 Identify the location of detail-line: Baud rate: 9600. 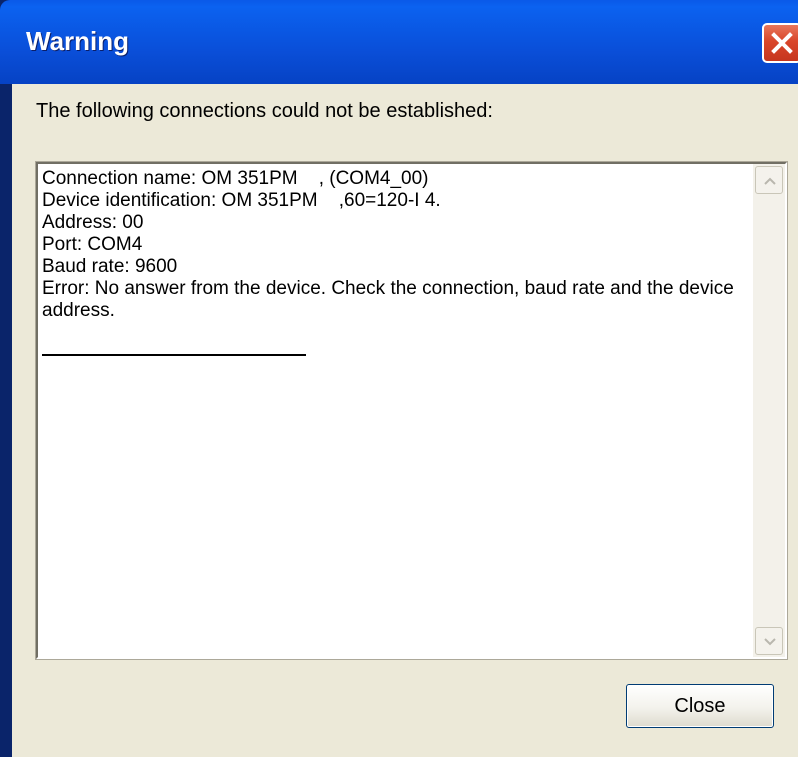
(110, 266).